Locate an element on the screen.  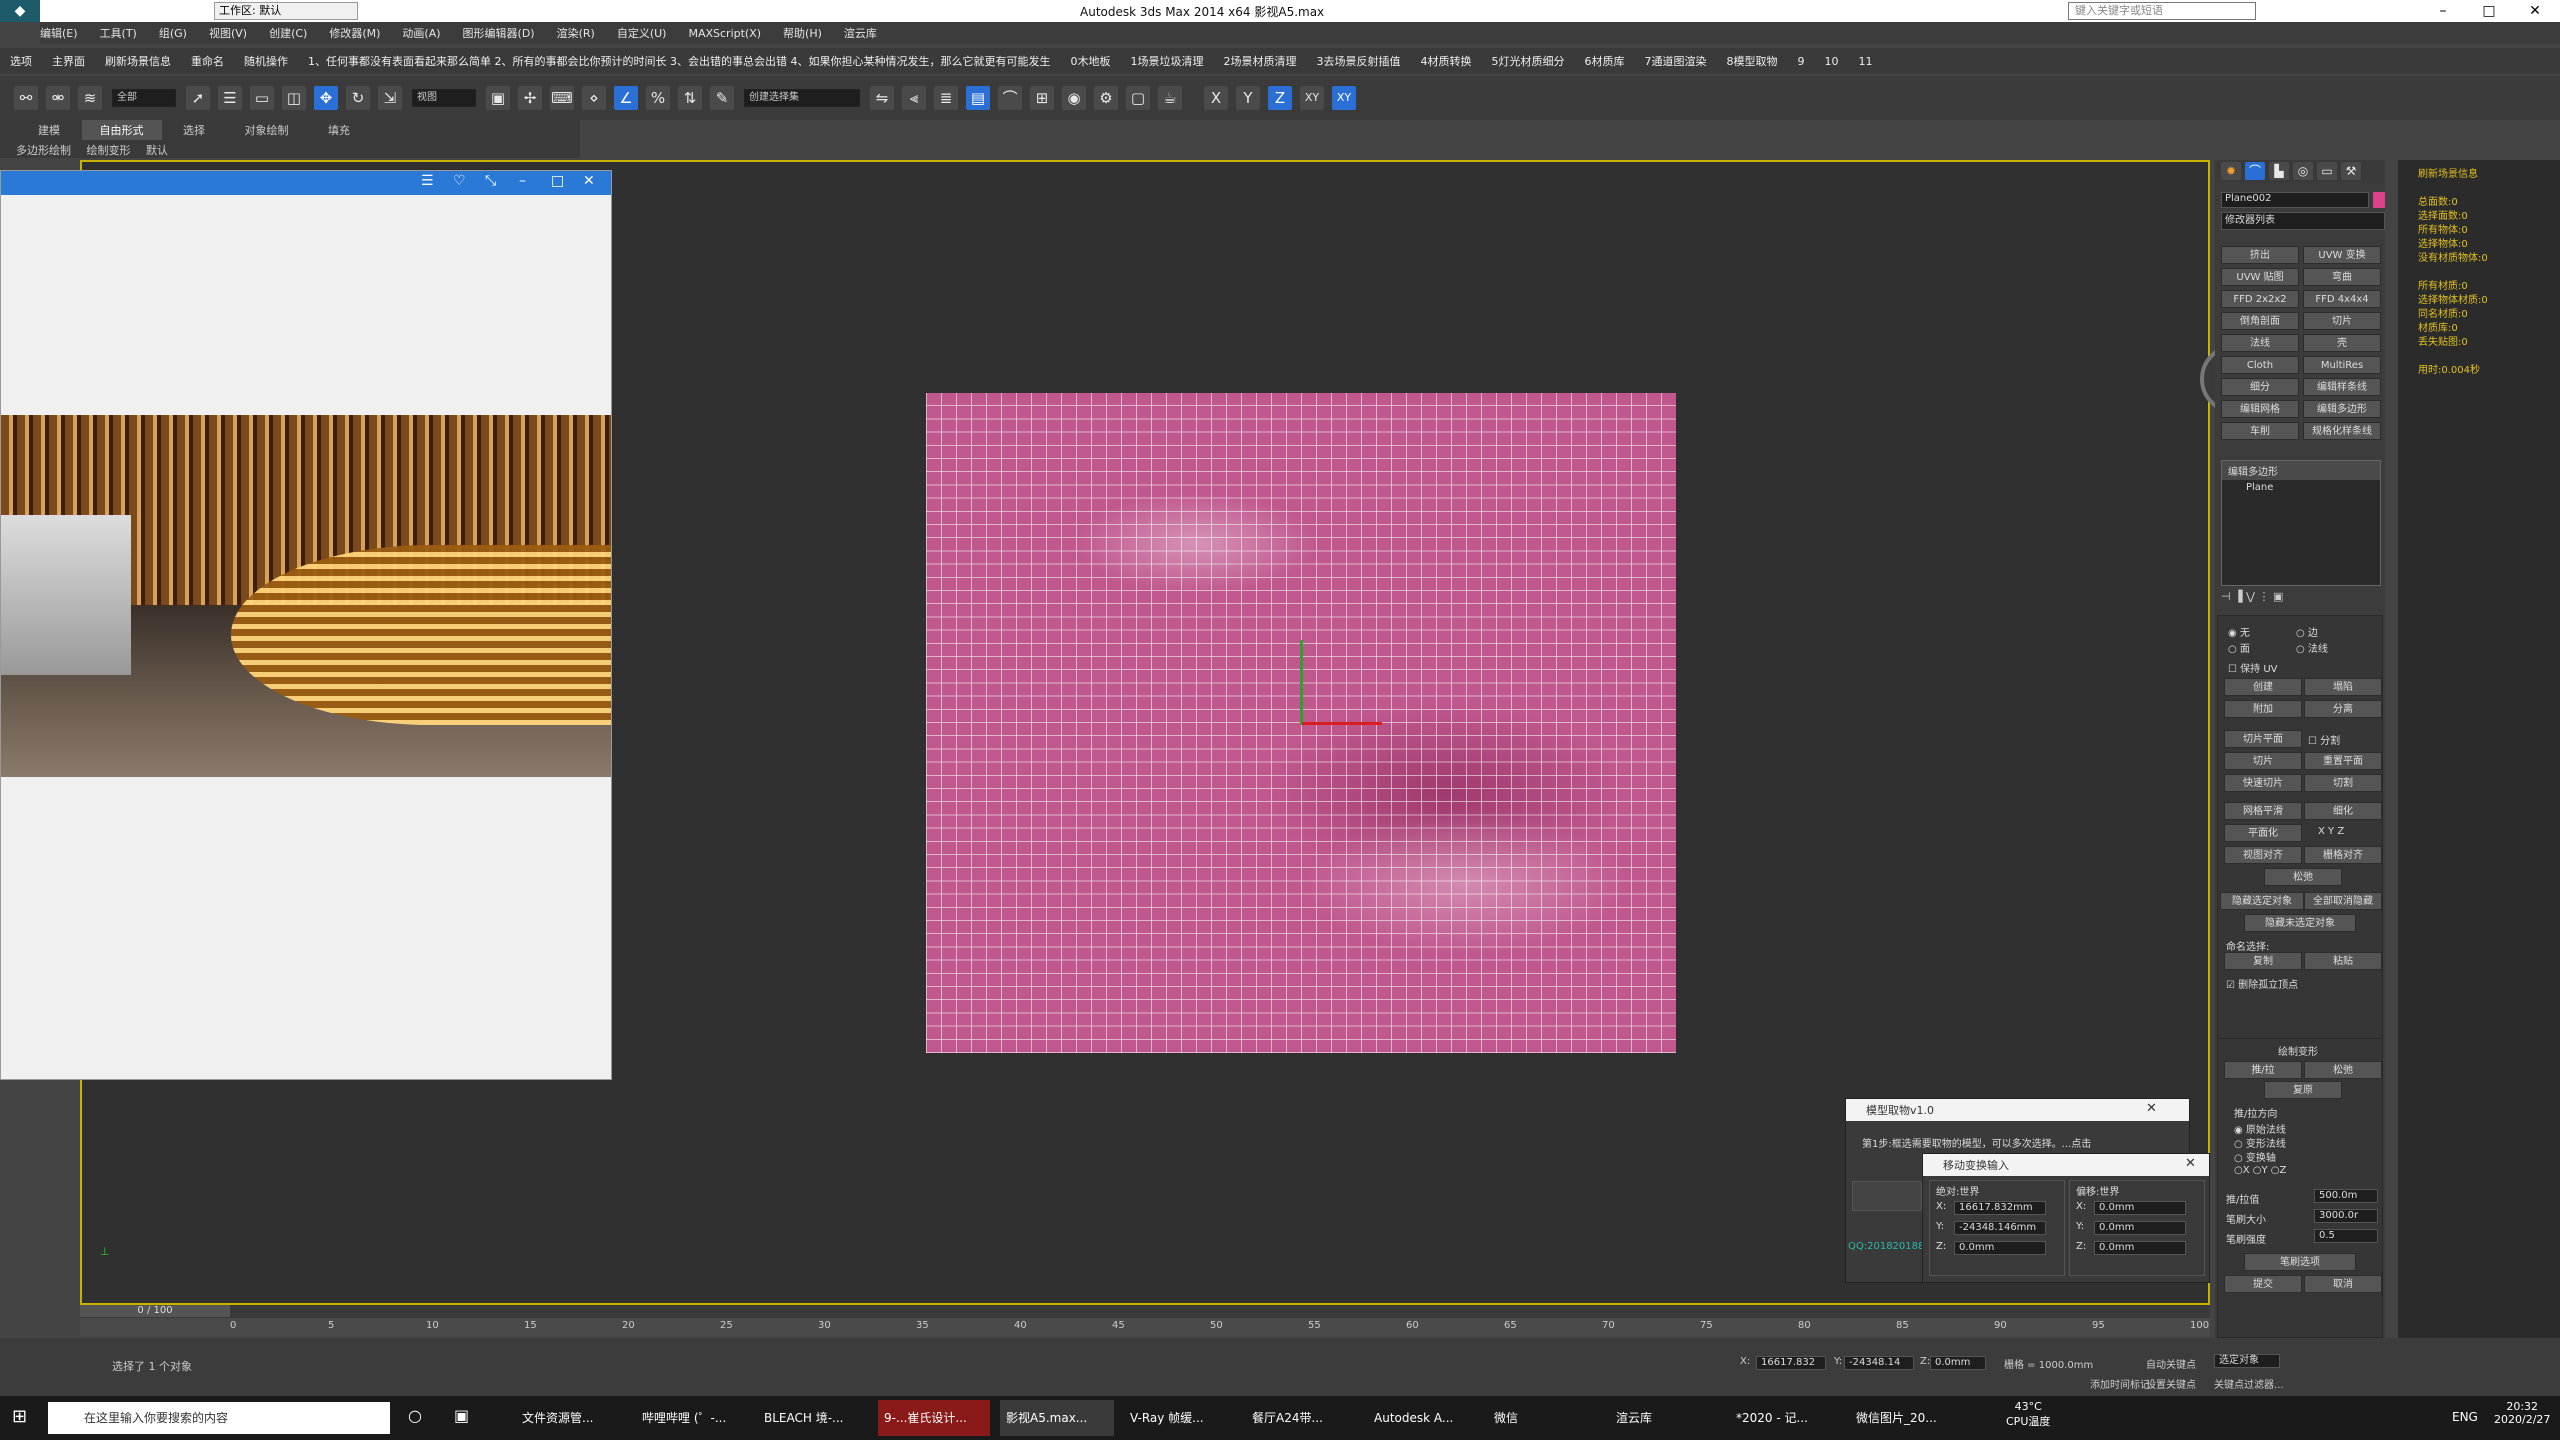
off-y-spinner: 0.0mm is located at coordinates (2140, 1228).